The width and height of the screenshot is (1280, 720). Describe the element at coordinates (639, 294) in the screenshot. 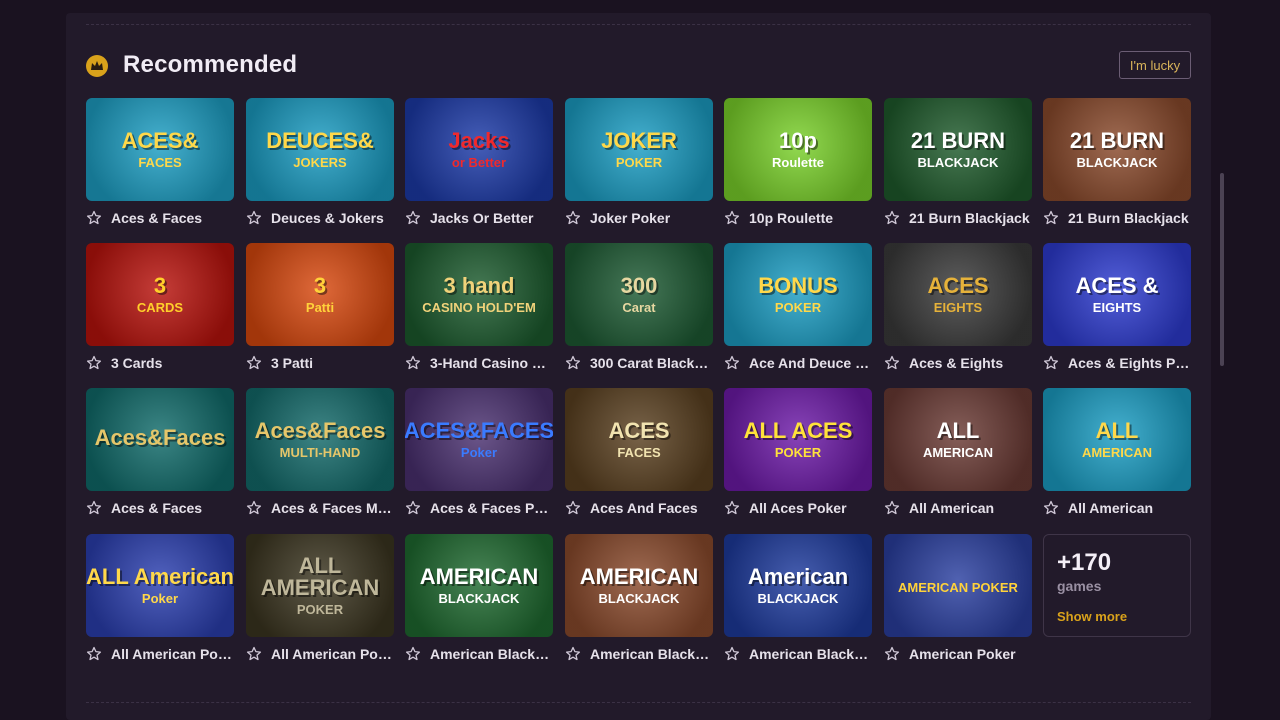

I see `game-thumbnail: 300 Carat` at that location.